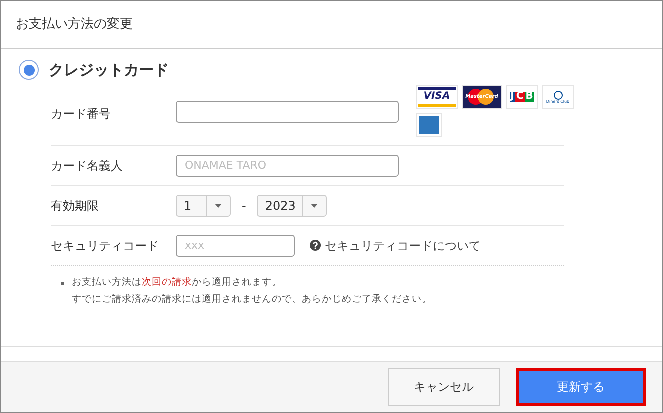 The width and height of the screenshot is (663, 413). What do you see at coordinates (87, 166) in the screenshot?
I see `field-label: カード名義人` at bounding box center [87, 166].